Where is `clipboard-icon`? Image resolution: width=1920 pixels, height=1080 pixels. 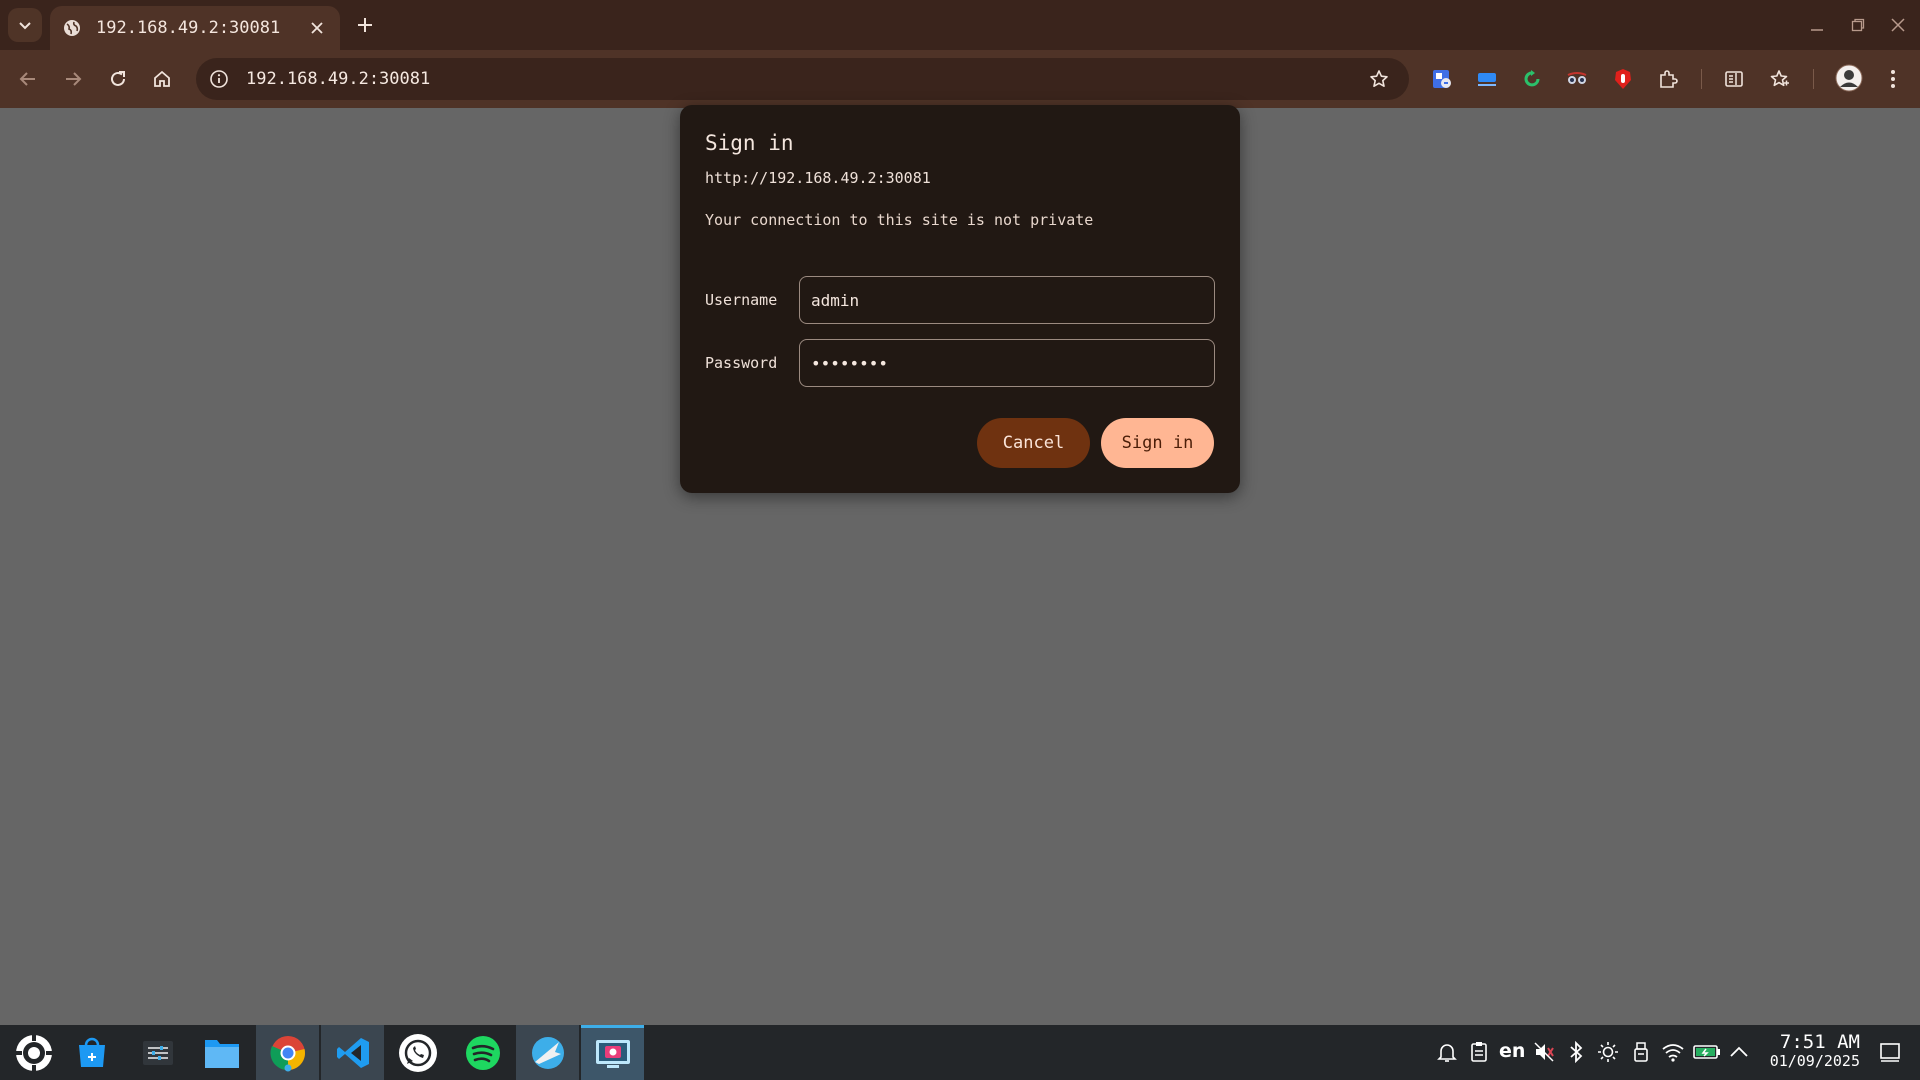
clipboard-icon is located at coordinates (1479, 1052).